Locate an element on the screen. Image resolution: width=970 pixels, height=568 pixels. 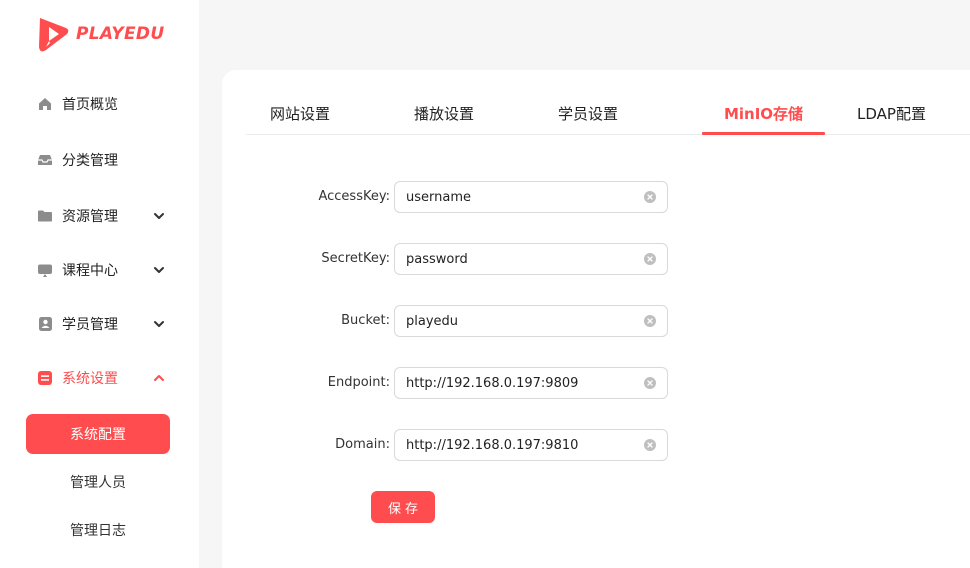
contact-card-icon is located at coordinates (45, 324).